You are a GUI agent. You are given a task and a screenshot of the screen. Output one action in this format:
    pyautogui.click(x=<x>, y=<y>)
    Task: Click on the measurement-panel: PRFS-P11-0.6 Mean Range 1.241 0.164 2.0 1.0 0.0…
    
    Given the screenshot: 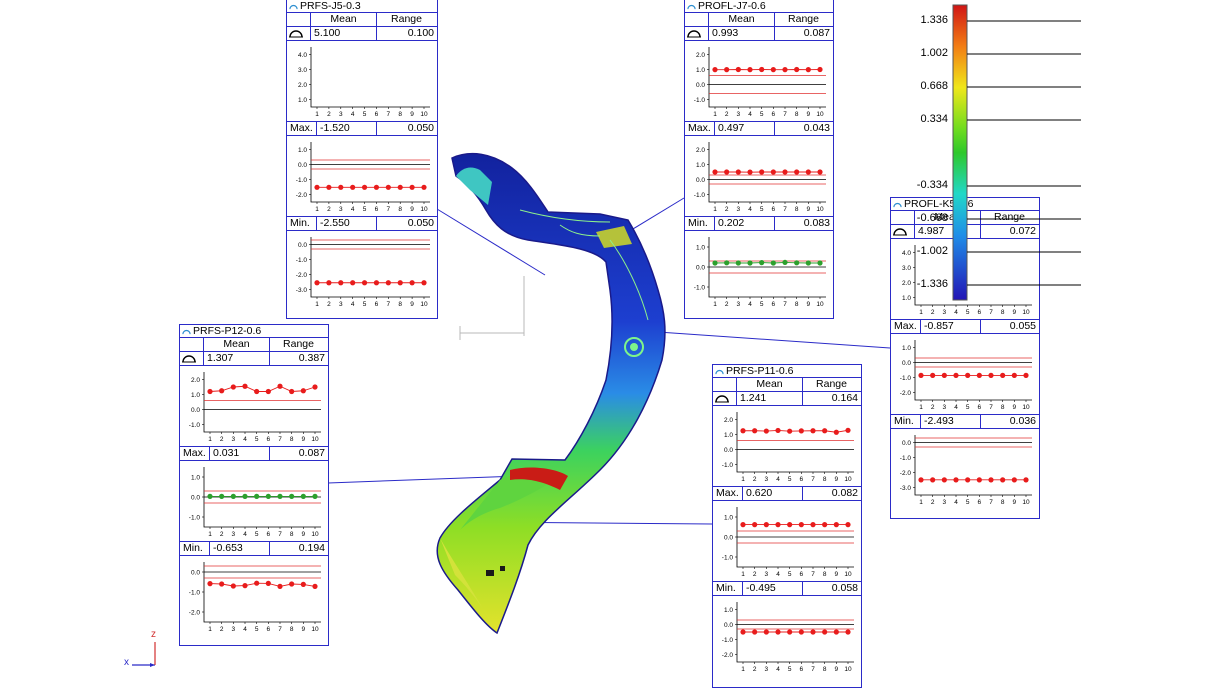 What is the action you would take?
    pyautogui.click(x=787, y=526)
    